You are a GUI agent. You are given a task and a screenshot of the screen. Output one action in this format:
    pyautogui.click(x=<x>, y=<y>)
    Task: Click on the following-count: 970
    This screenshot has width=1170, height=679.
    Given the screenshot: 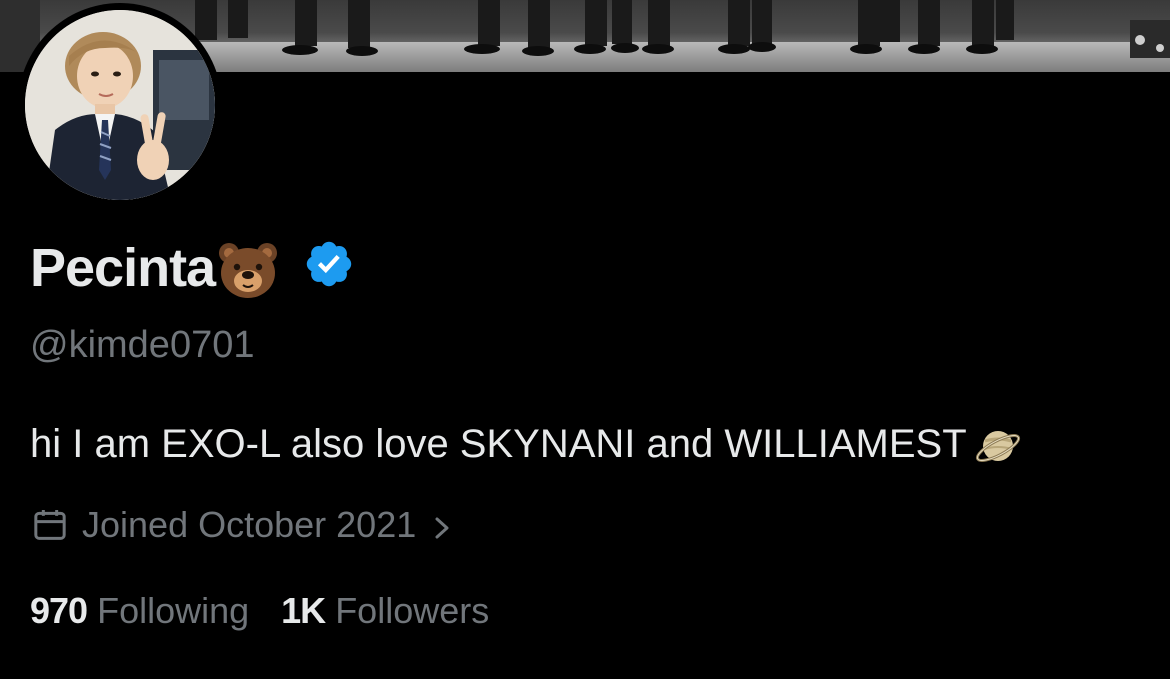 What is the action you would take?
    pyautogui.click(x=59, y=610)
    